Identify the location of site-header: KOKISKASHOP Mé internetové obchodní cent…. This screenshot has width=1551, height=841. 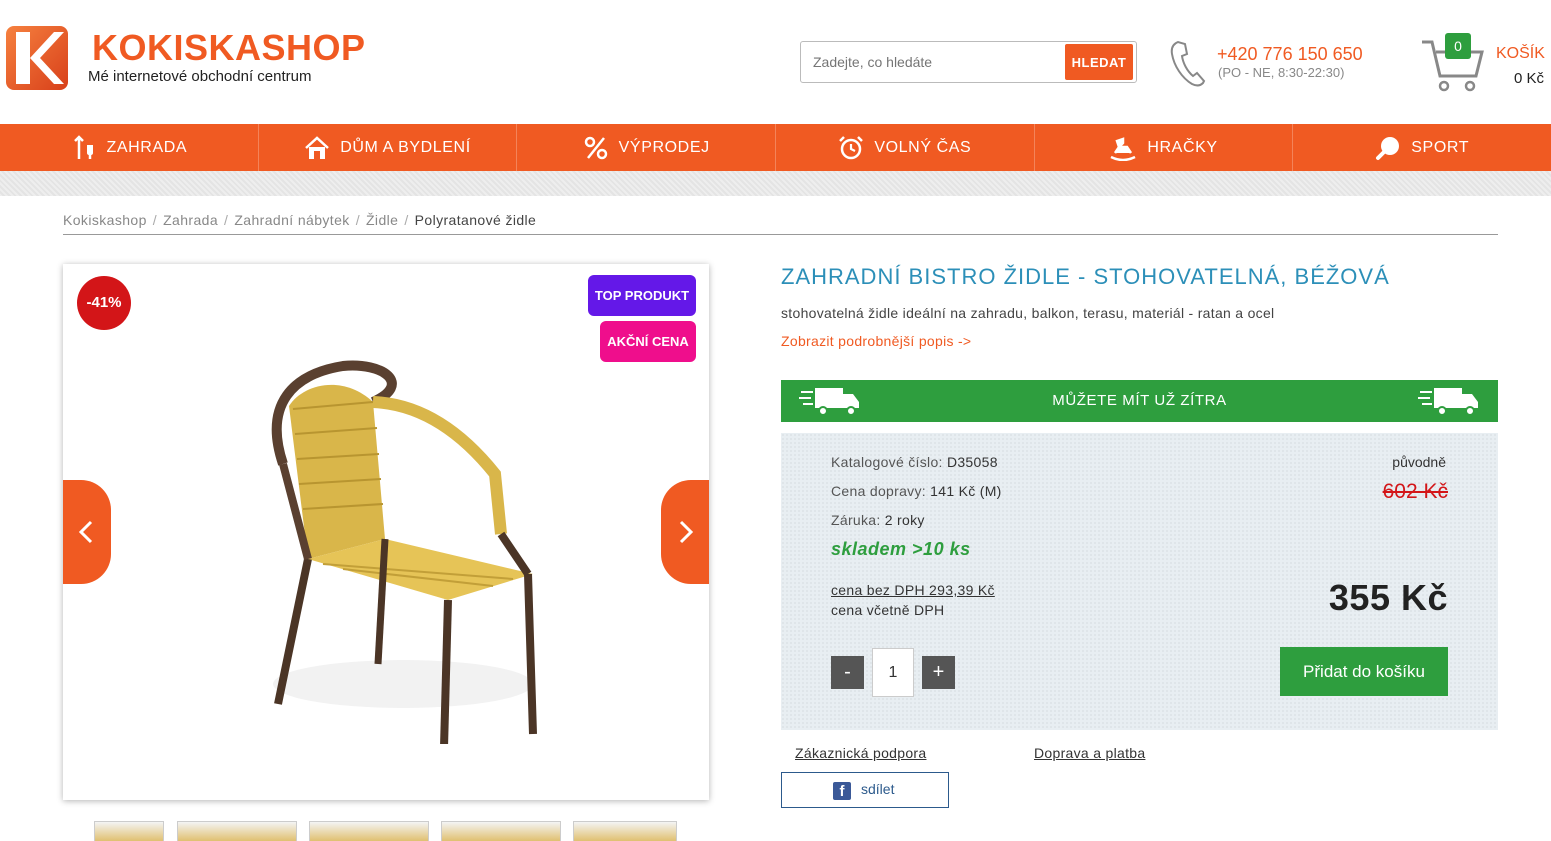
(775, 62).